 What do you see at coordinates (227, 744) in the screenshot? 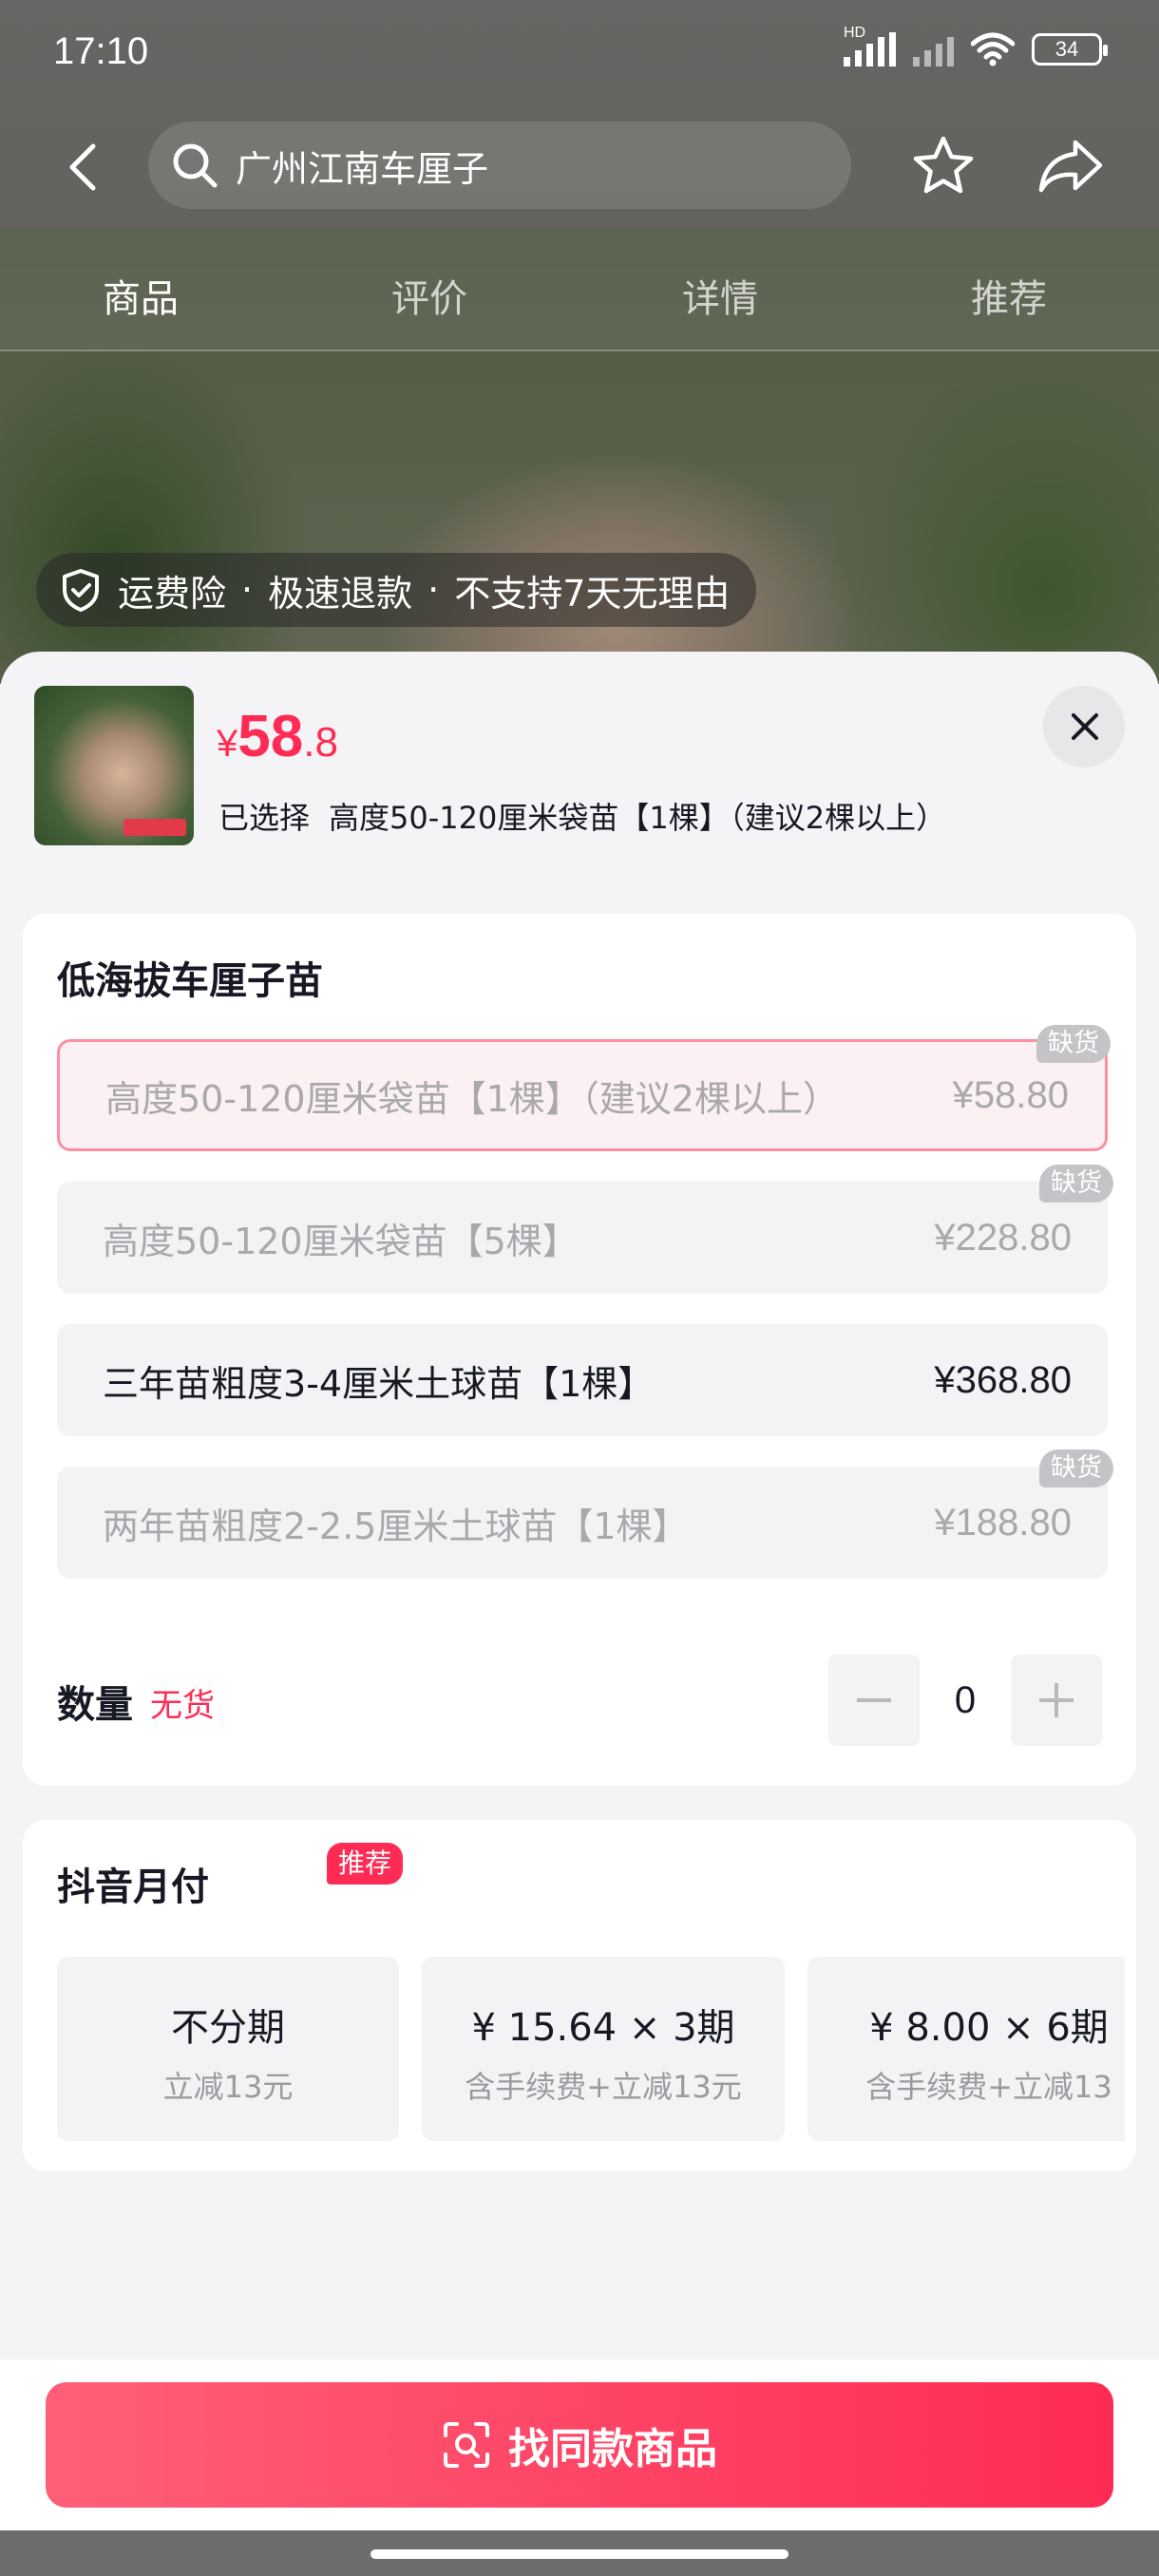
I see `price-currency: ¥` at bounding box center [227, 744].